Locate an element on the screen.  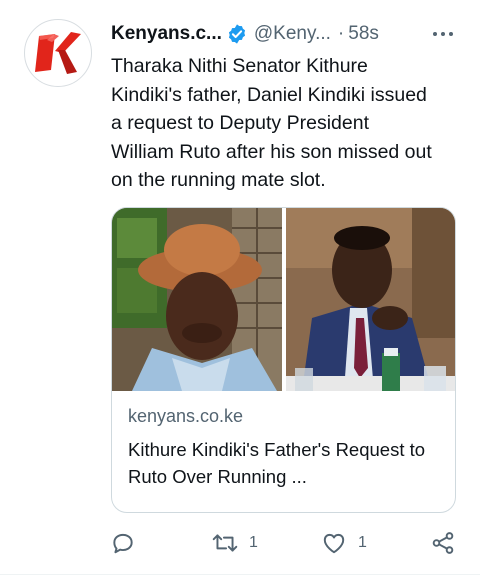
like-count: 1 is located at coordinates (362, 542).